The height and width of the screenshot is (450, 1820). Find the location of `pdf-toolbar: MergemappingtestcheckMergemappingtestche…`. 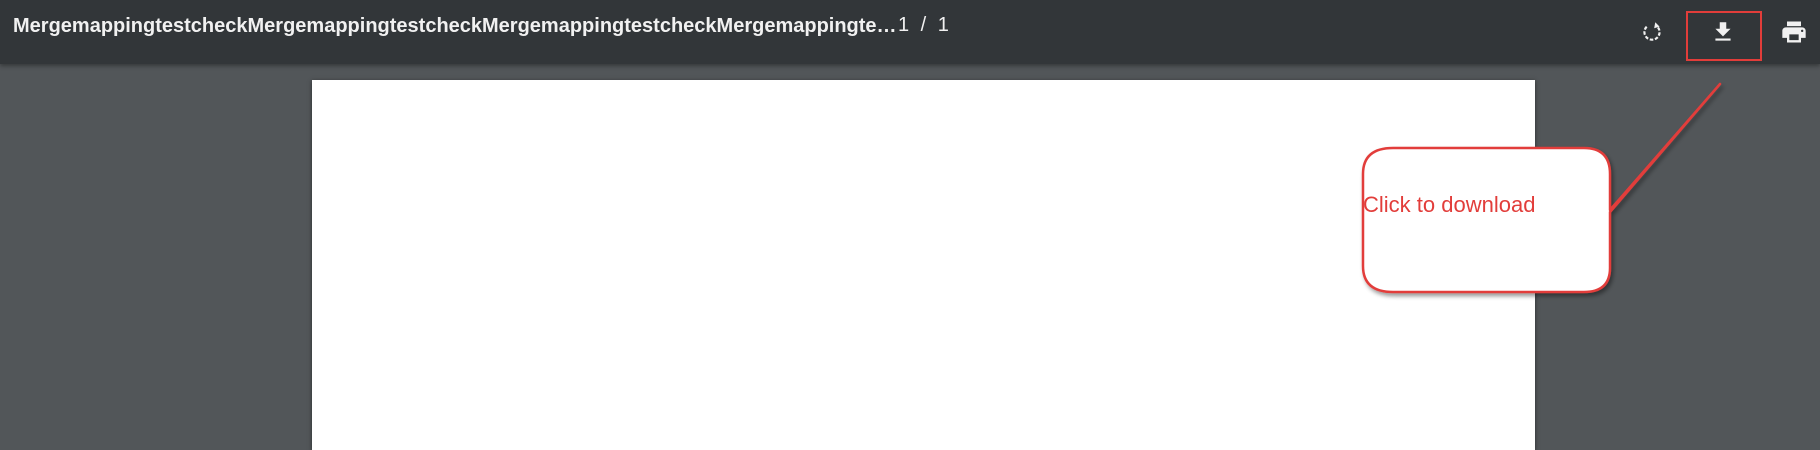

pdf-toolbar: MergemappingtestcheckMergemappingtestche… is located at coordinates (910, 32).